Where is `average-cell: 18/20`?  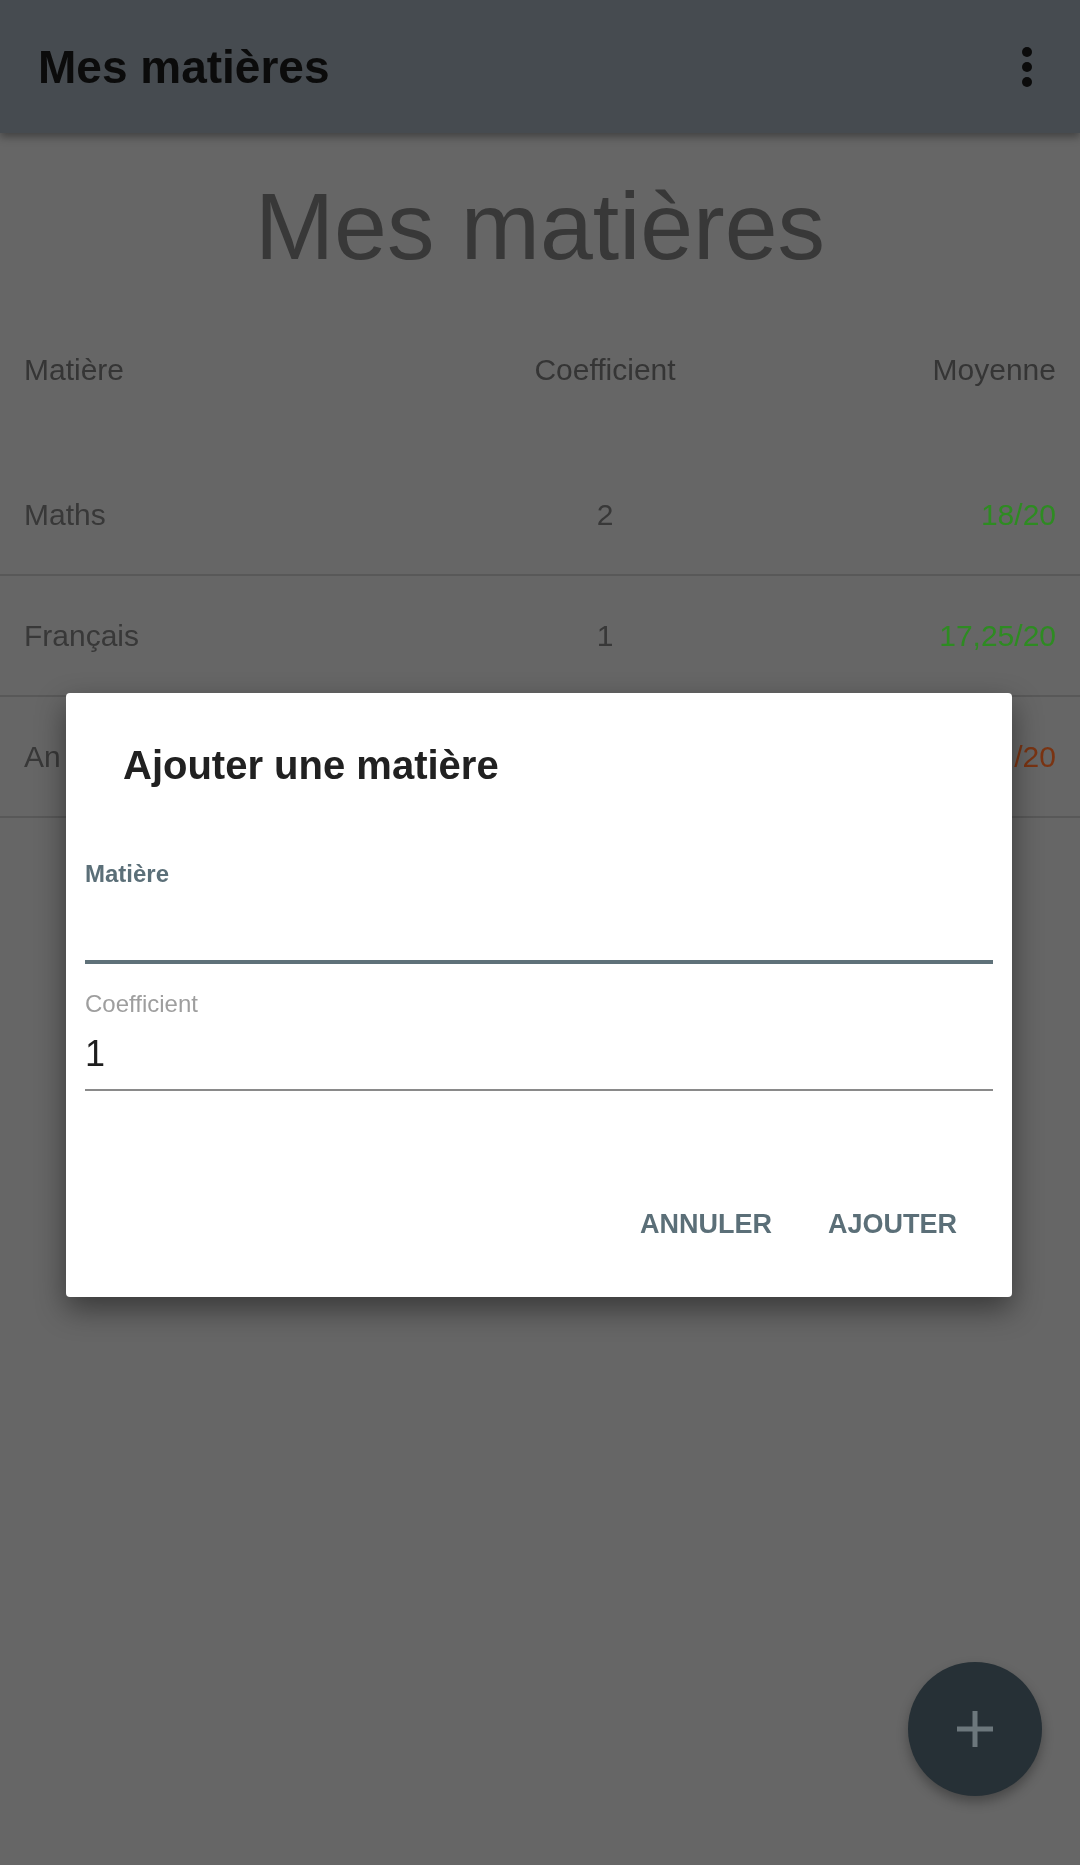
average-cell: 18/20 is located at coordinates (1018, 514).